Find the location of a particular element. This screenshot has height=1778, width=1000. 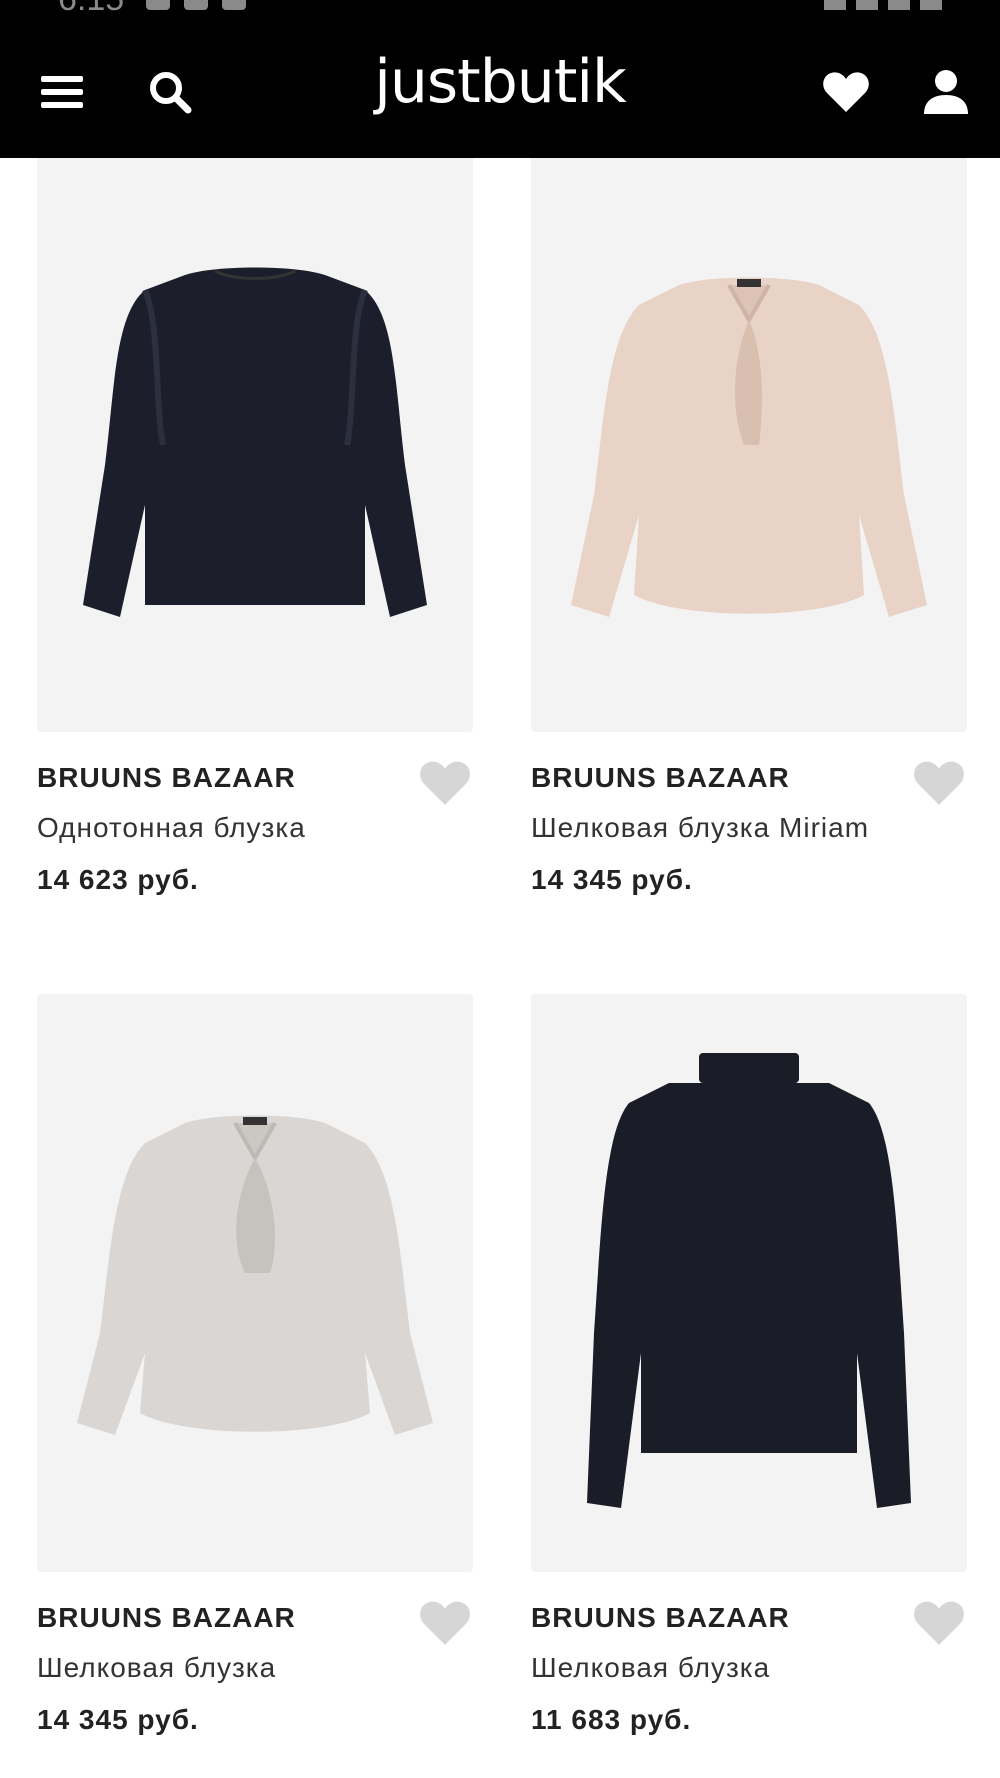

status-system-icons is located at coordinates (883, 5).